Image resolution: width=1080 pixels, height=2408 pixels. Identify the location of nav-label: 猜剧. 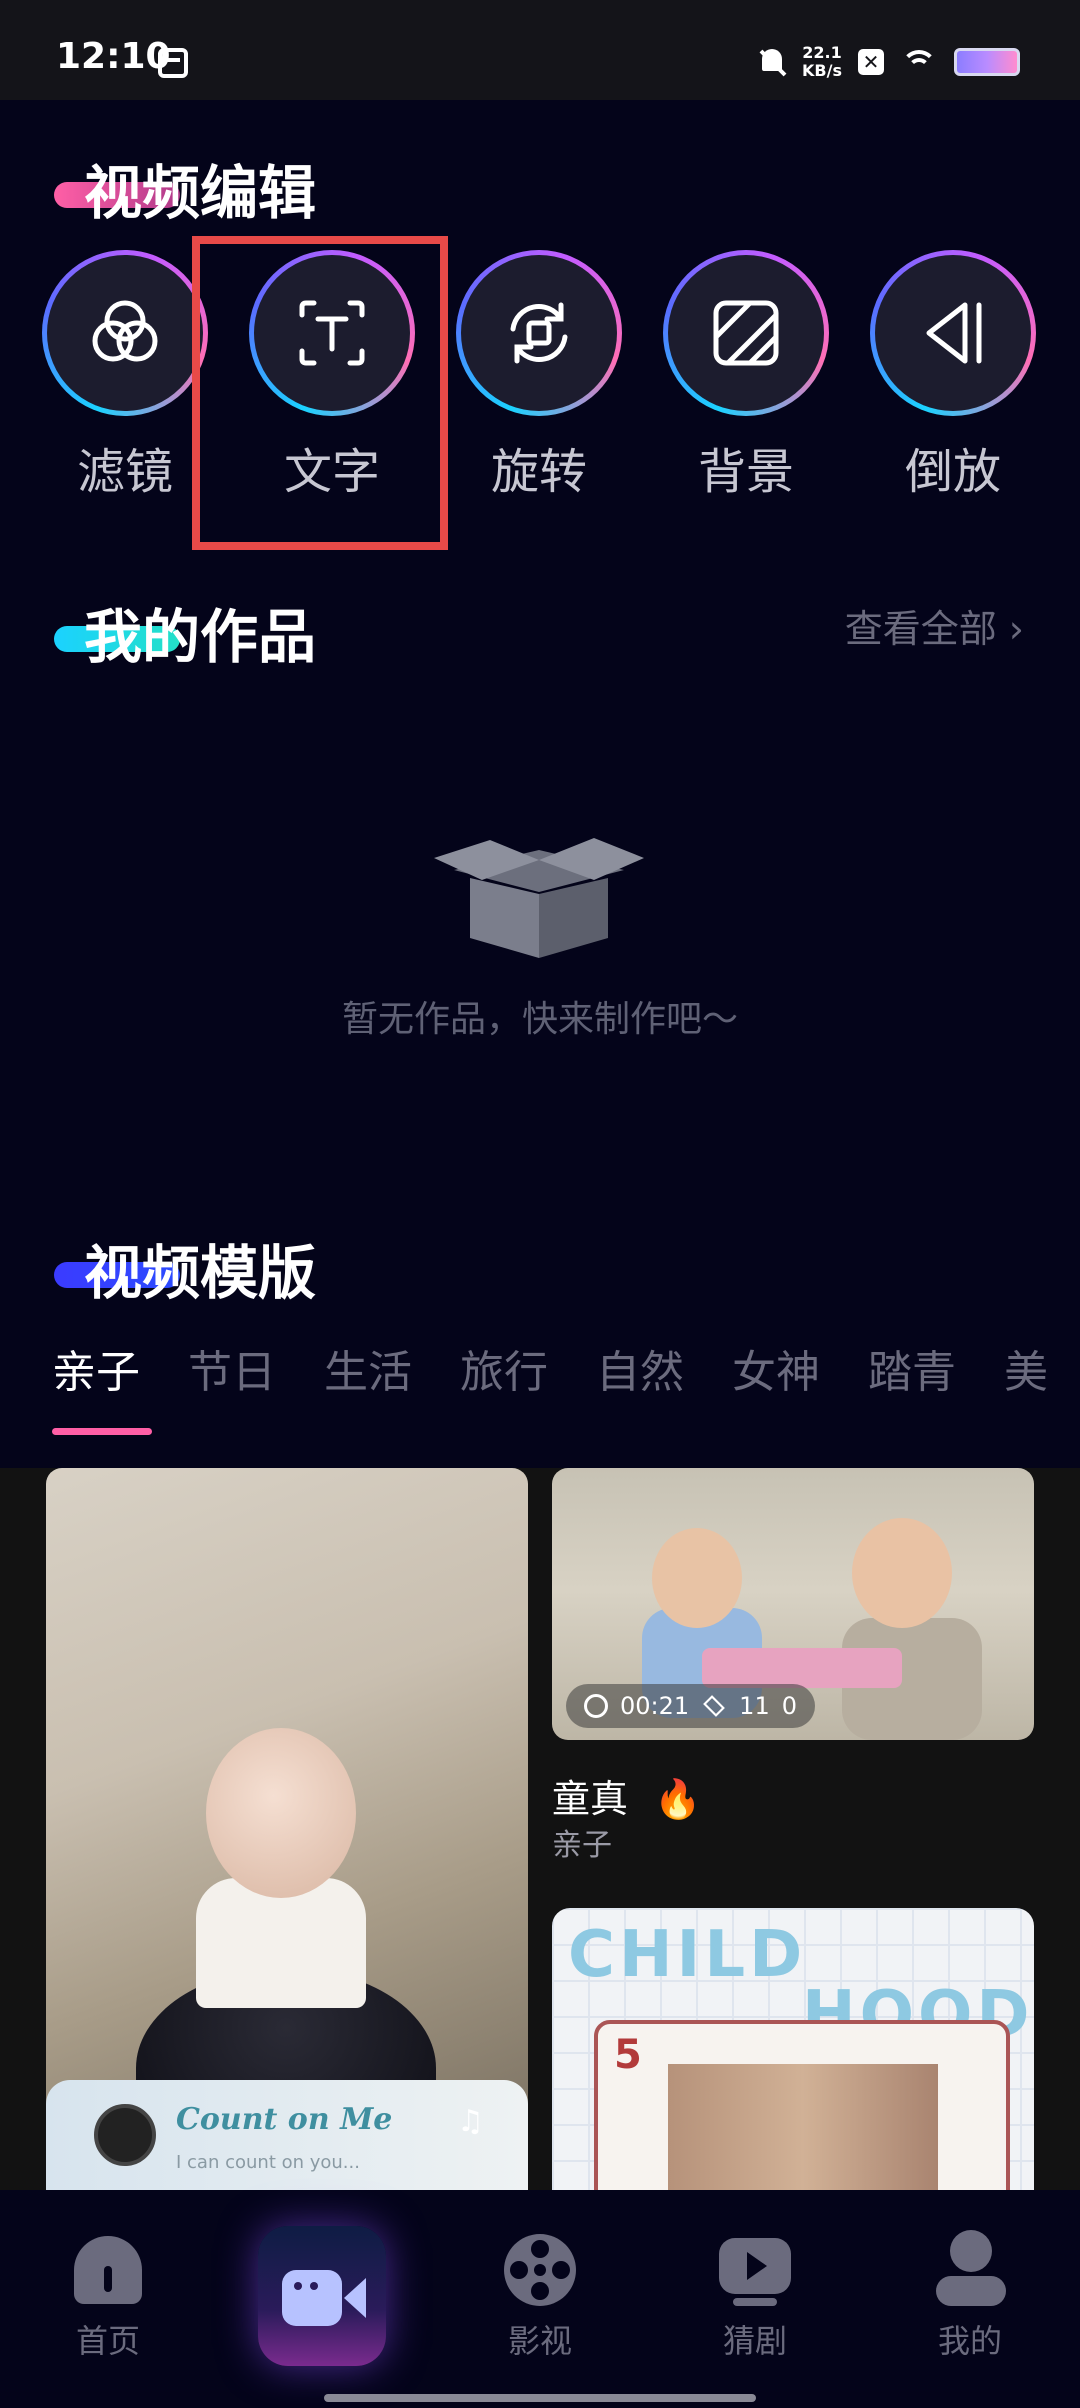
(754, 2341).